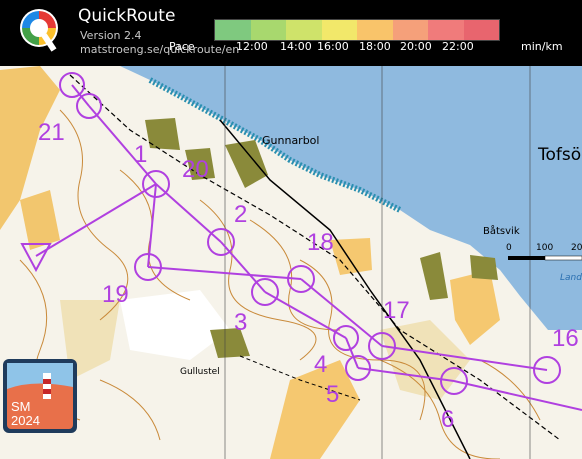 Image resolution: width=582 pixels, height=459 pixels. What do you see at coordinates (290, 140) in the screenshot?
I see `place-name-gunnarbol: Gunnarbol` at bounding box center [290, 140].